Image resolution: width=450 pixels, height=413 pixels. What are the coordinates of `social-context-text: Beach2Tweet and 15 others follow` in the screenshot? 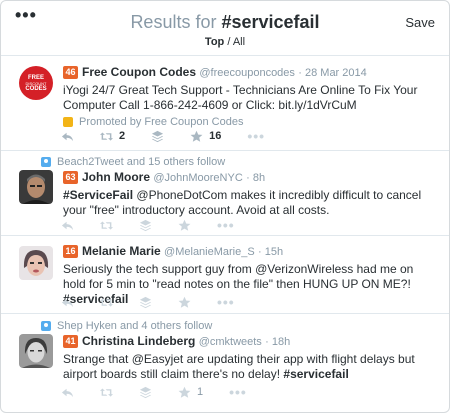 It's located at (141, 162).